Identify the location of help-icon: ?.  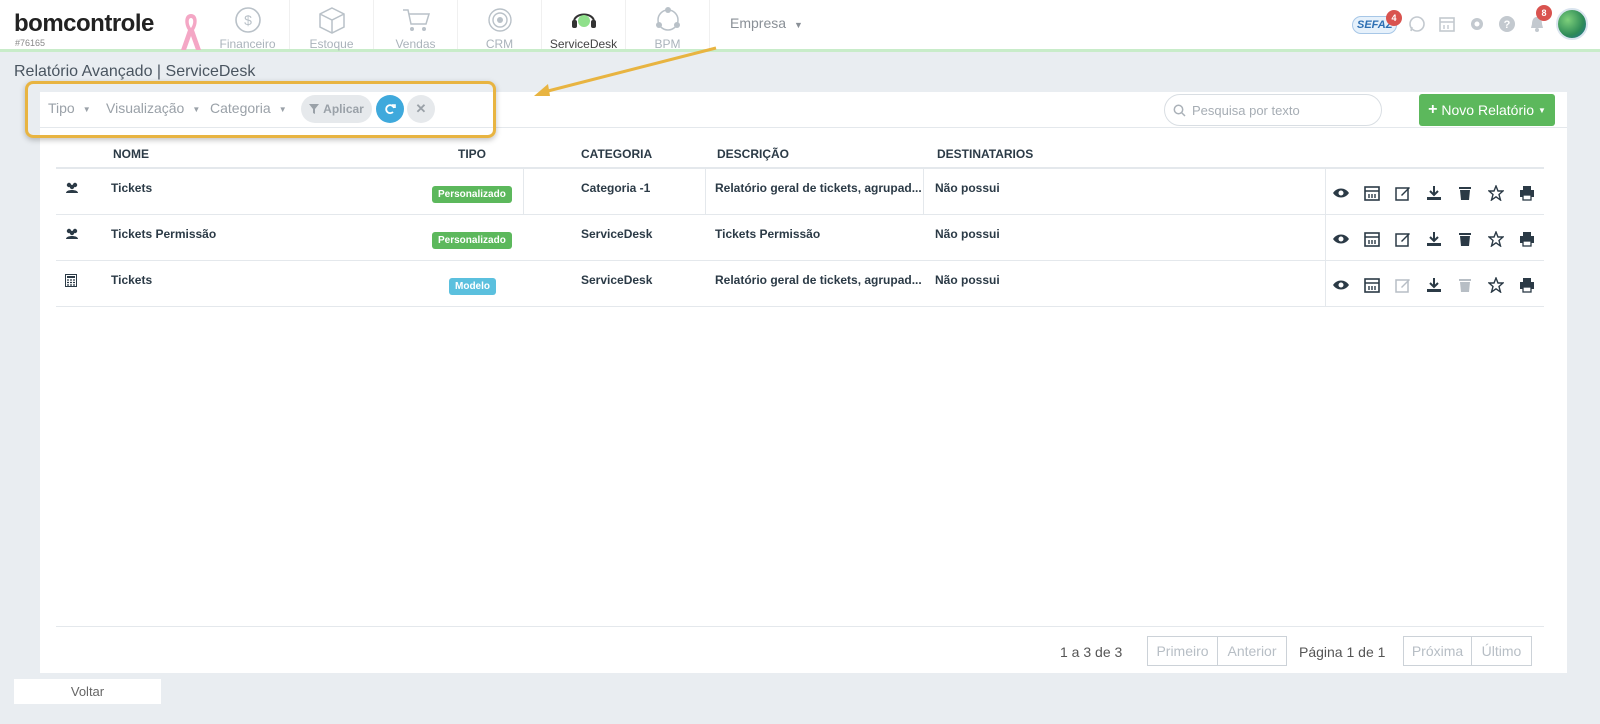
(1507, 24).